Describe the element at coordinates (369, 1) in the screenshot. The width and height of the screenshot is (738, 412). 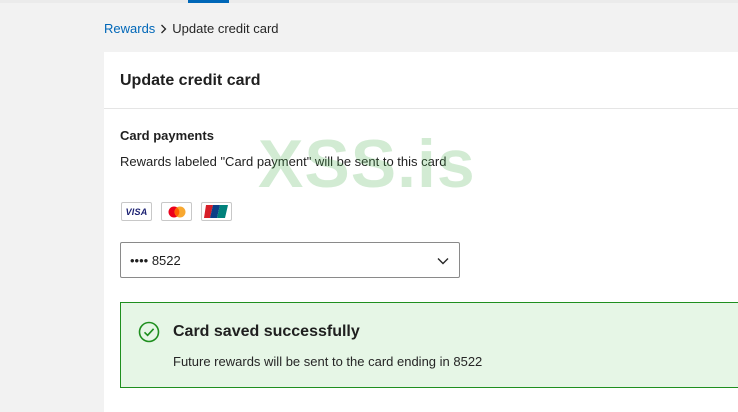
I see `top-bar` at that location.